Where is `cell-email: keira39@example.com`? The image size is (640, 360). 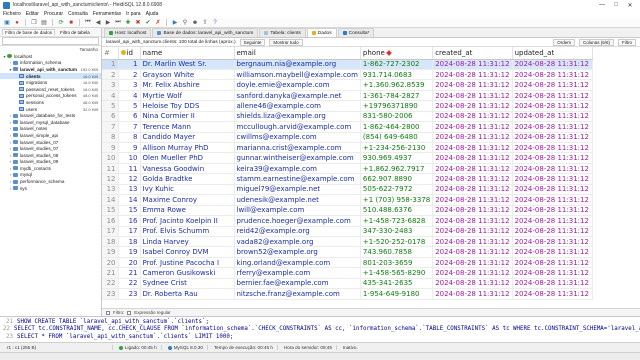 cell-email: keira39@example.com is located at coordinates (297, 169).